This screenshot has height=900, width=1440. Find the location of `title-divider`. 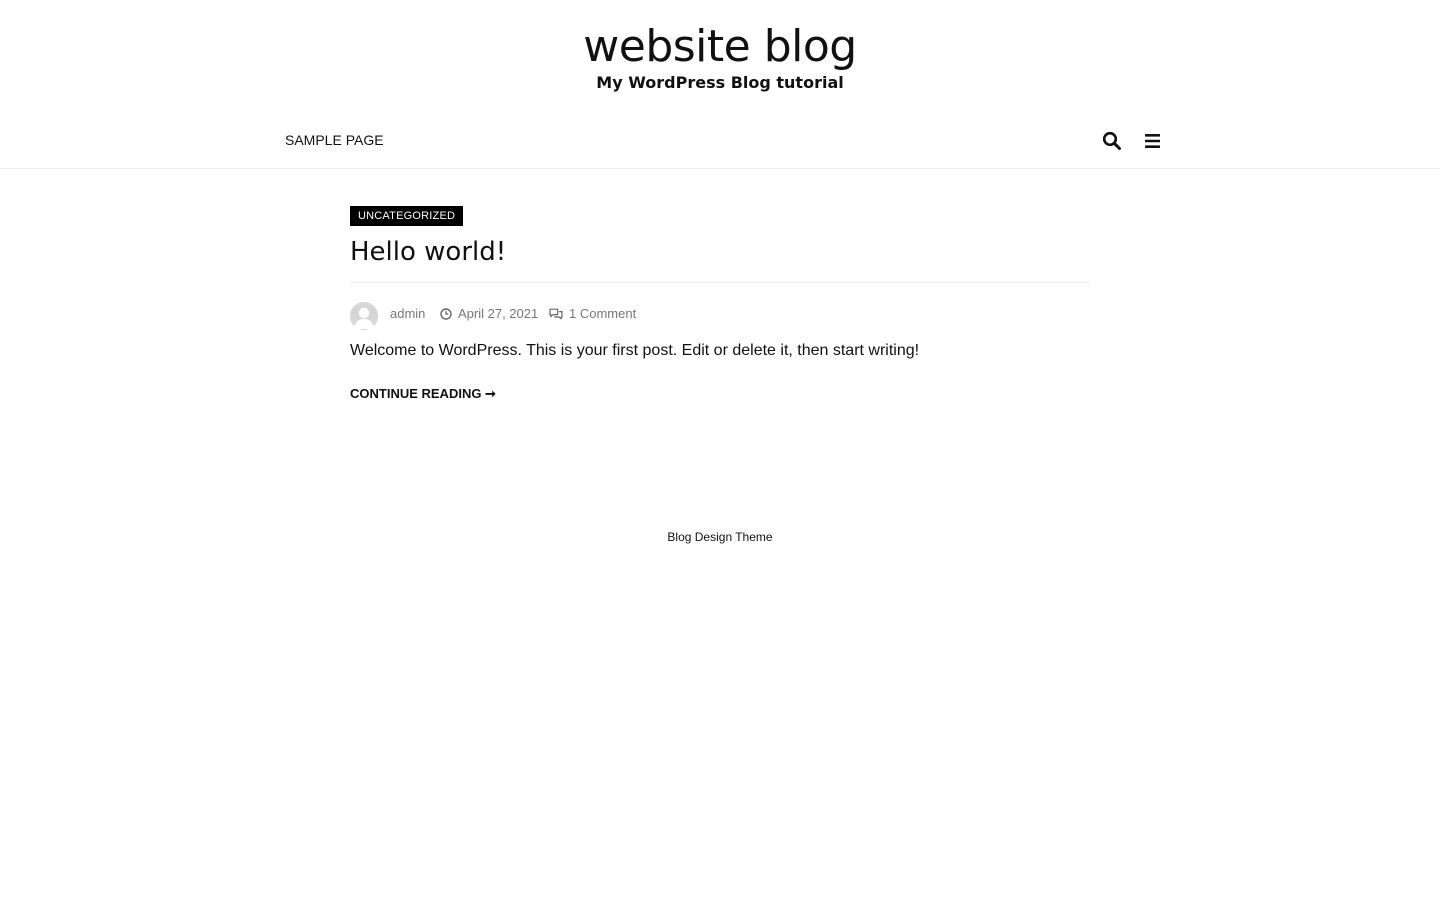

title-divider is located at coordinates (720, 282).